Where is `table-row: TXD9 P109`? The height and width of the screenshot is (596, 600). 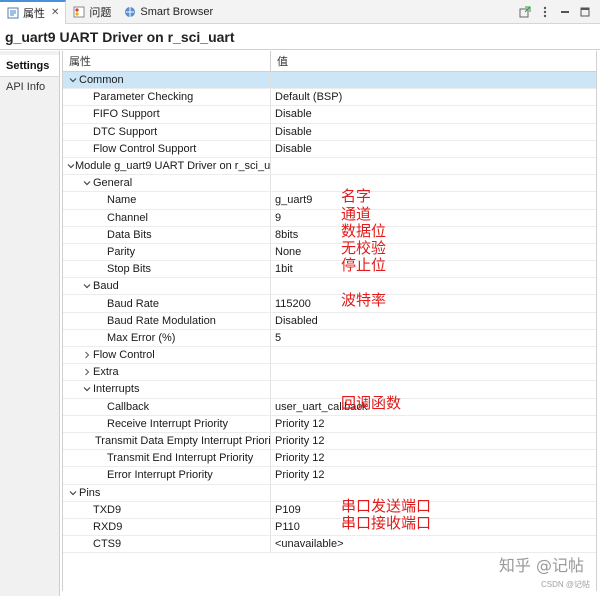
table-row: TXD9 P109 is located at coordinates (329, 510).